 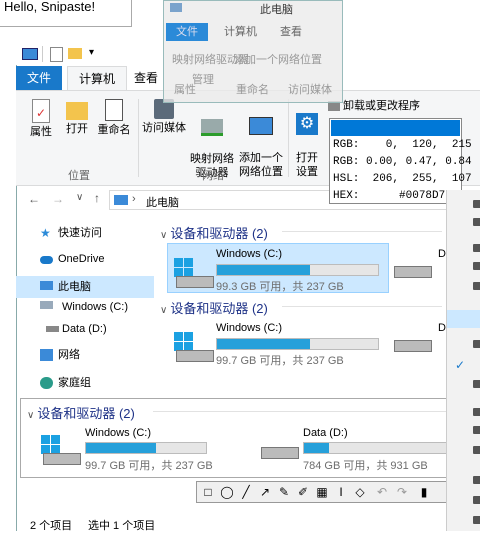 I want to click on group-network: 网络, so click(x=213, y=176).